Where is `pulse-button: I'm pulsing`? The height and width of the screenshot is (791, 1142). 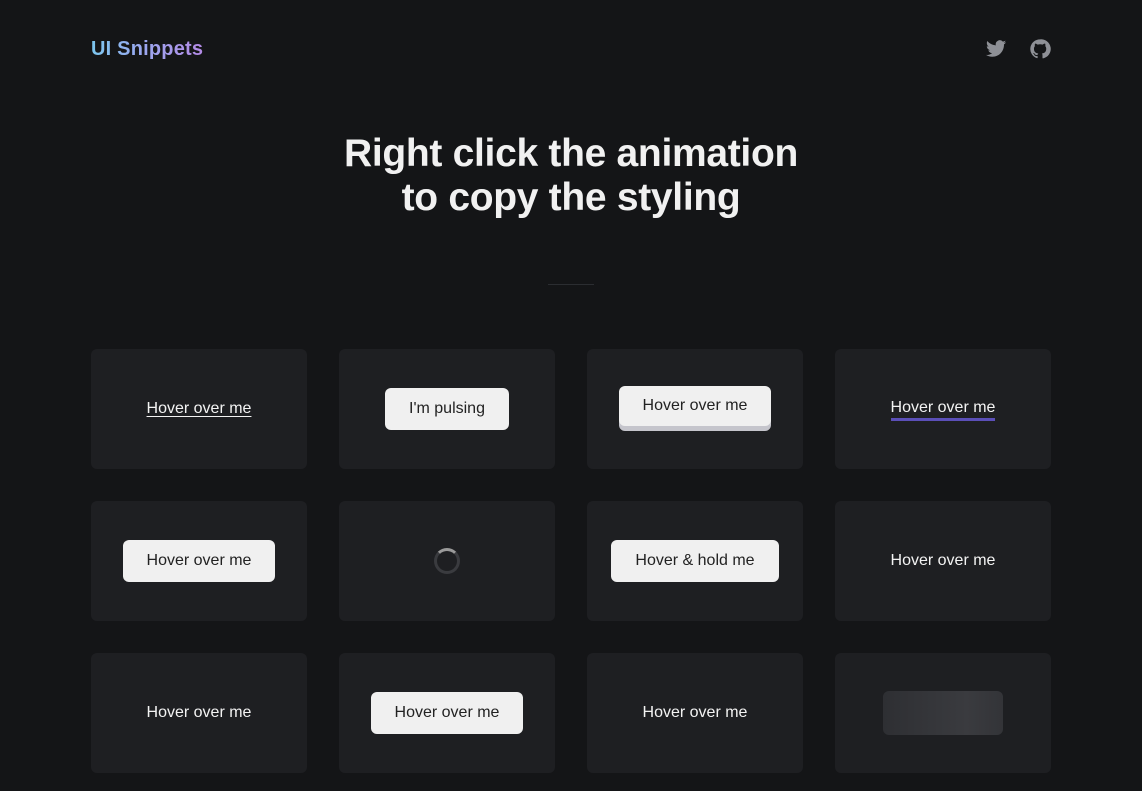
pulse-button: I'm pulsing is located at coordinates (447, 409).